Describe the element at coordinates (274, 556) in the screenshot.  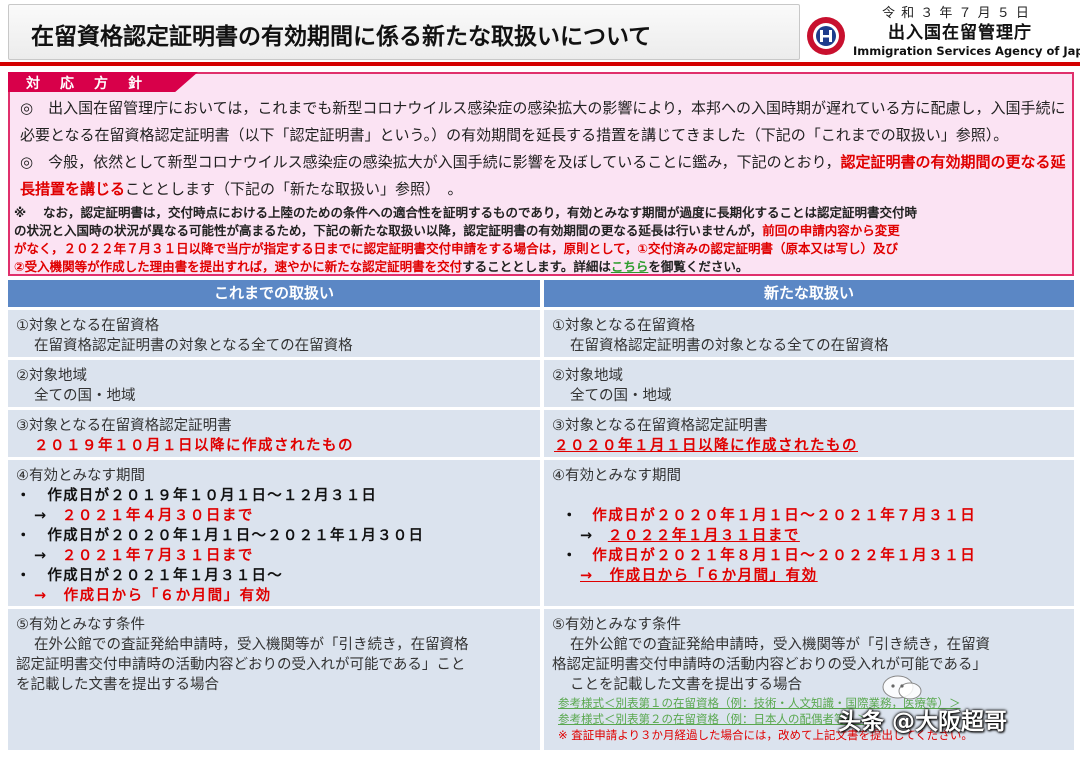
I see `period-result: → ２０２１年７月３１日まで` at that location.